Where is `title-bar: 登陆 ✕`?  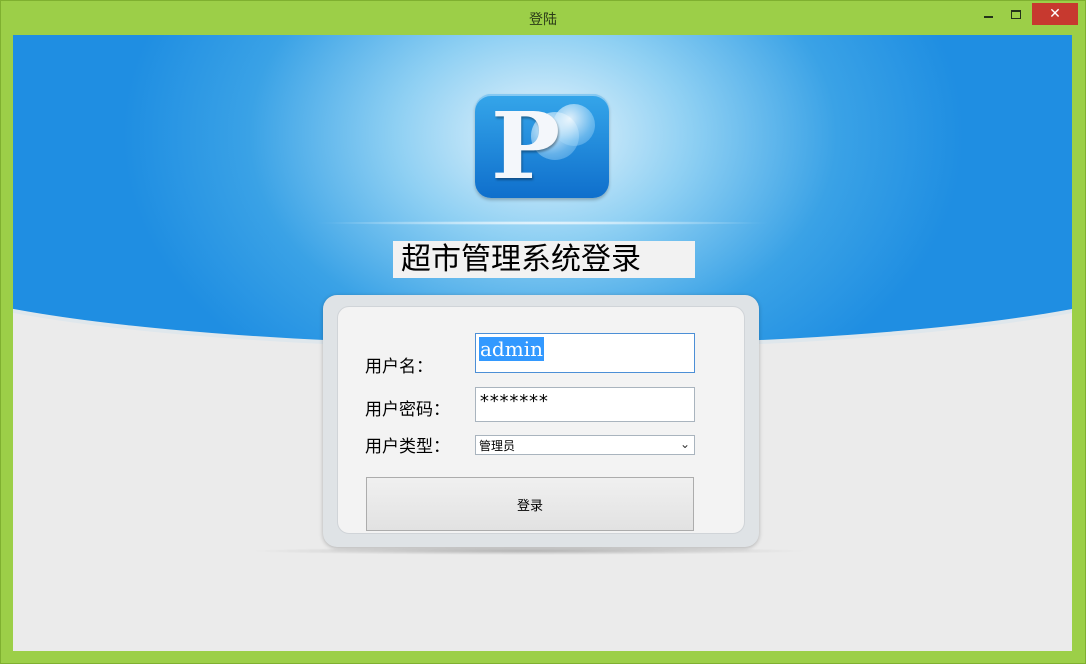 title-bar: 登陆 ✕ is located at coordinates (543, 18).